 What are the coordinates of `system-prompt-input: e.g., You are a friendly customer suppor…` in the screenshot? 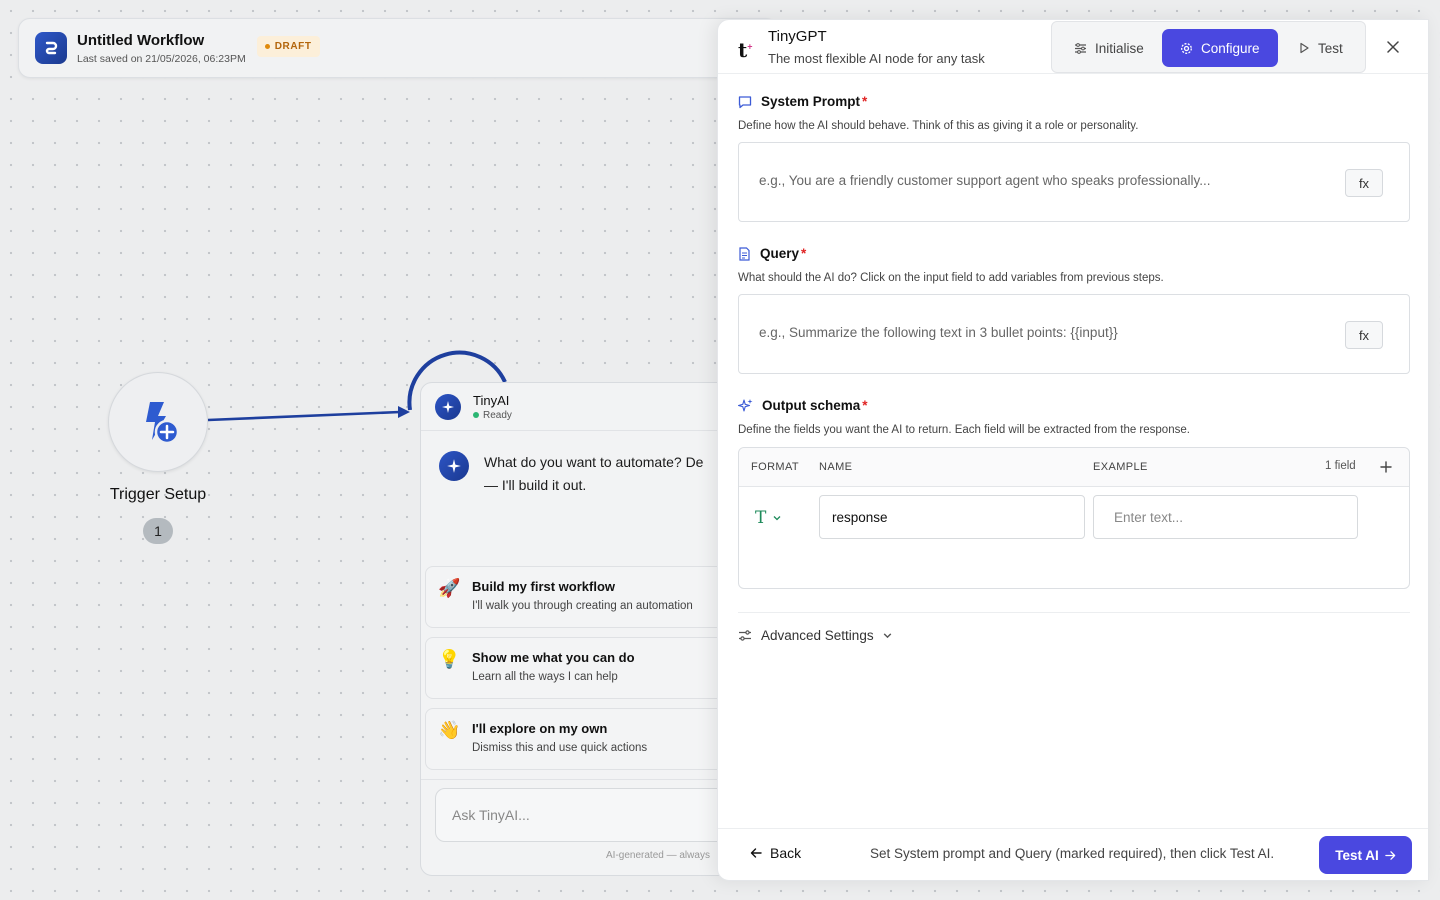 It's located at (1074, 182).